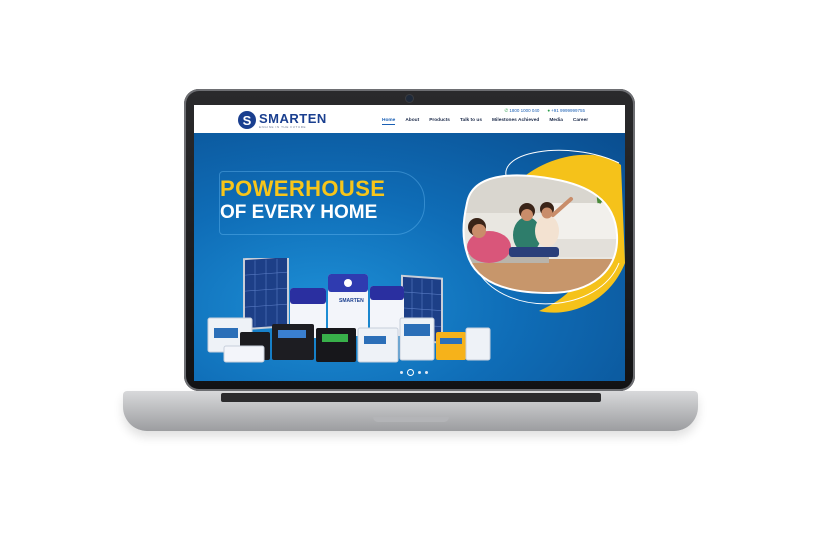 The image size is (822, 534). I want to click on webcam-icon, so click(409, 98).